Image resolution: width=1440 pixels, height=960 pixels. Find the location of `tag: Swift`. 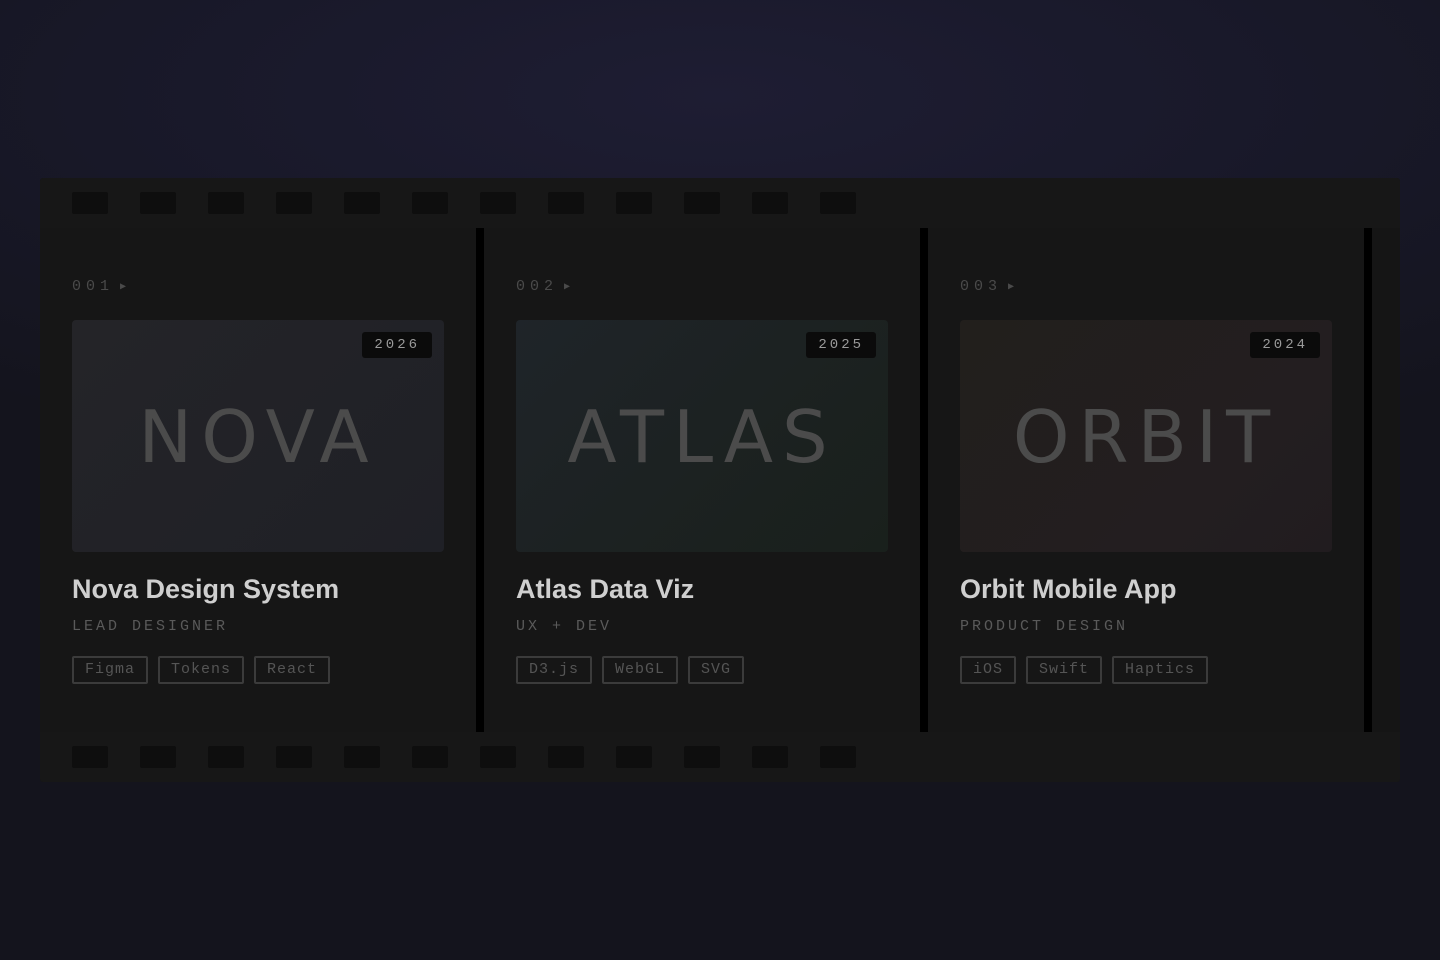

tag: Swift is located at coordinates (1064, 670).